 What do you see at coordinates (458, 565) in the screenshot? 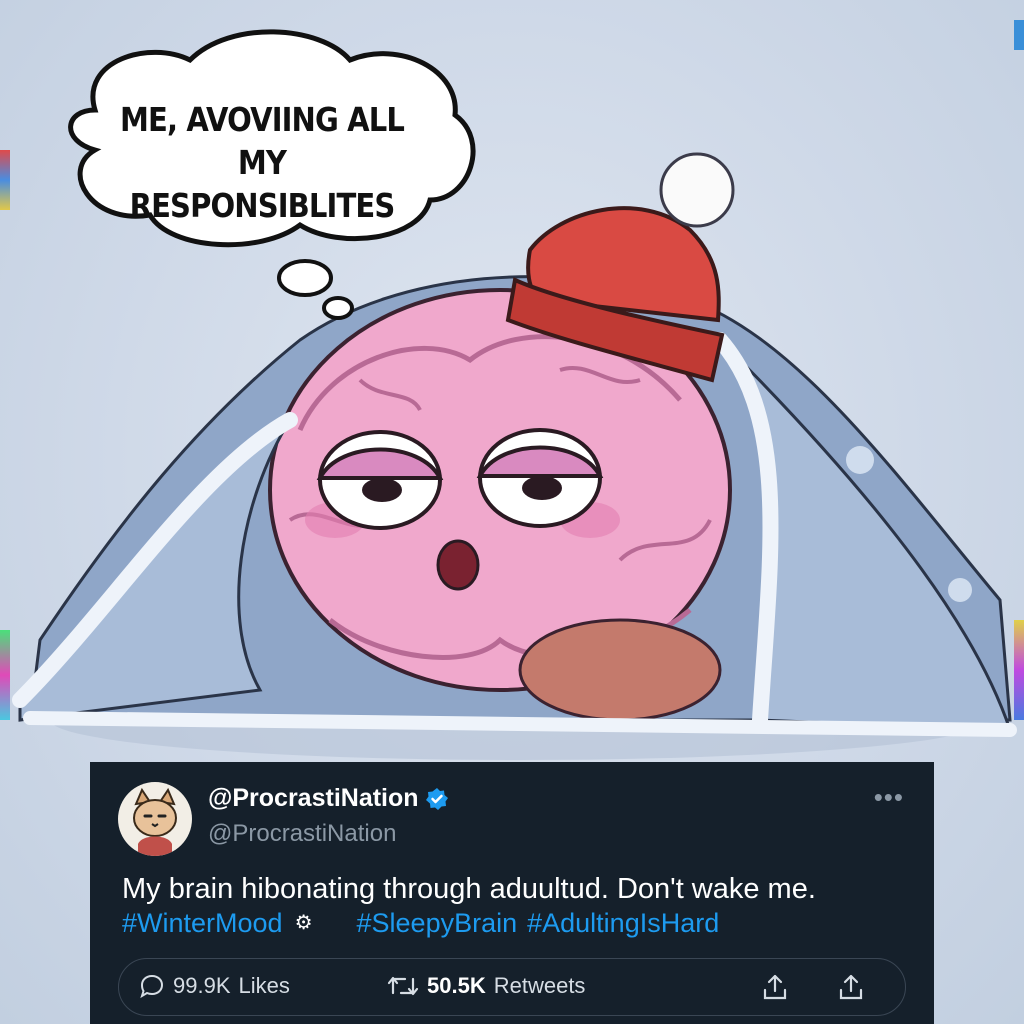
I see `yawning-mouth` at bounding box center [458, 565].